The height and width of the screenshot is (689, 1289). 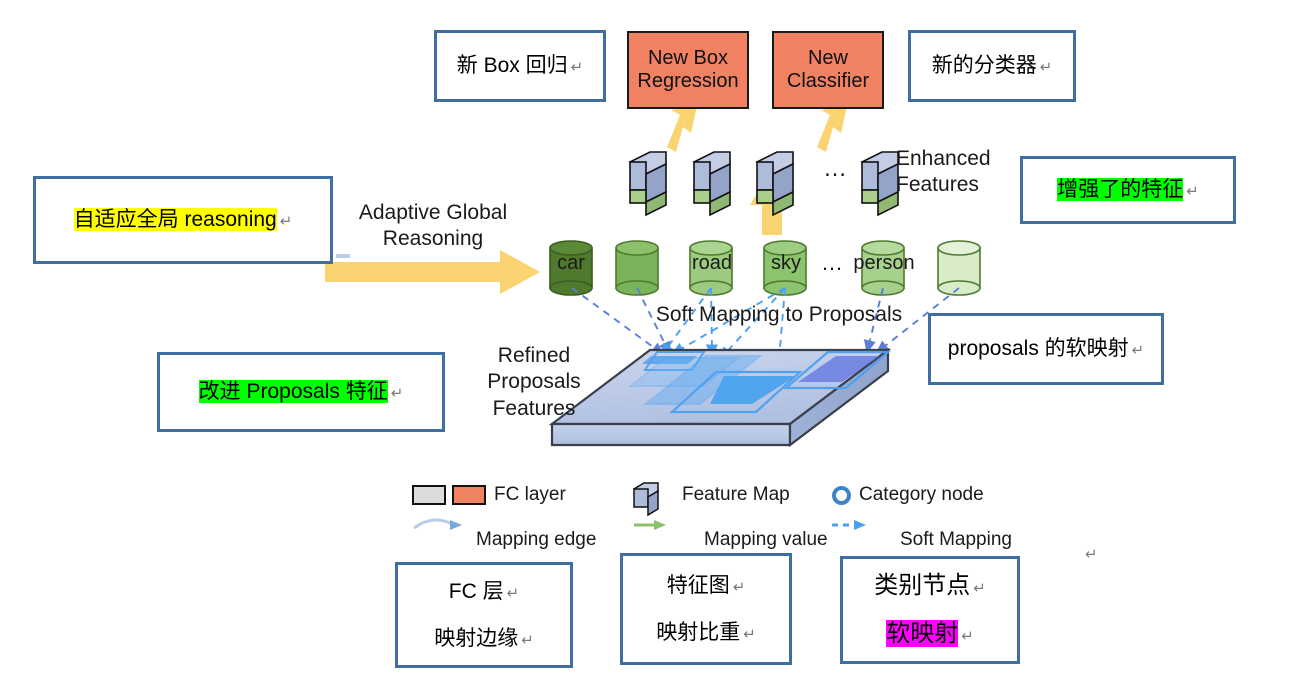 I want to click on adaptive-global-reasoning-label: Adaptive Global Reasoning, so click(x=433, y=226).